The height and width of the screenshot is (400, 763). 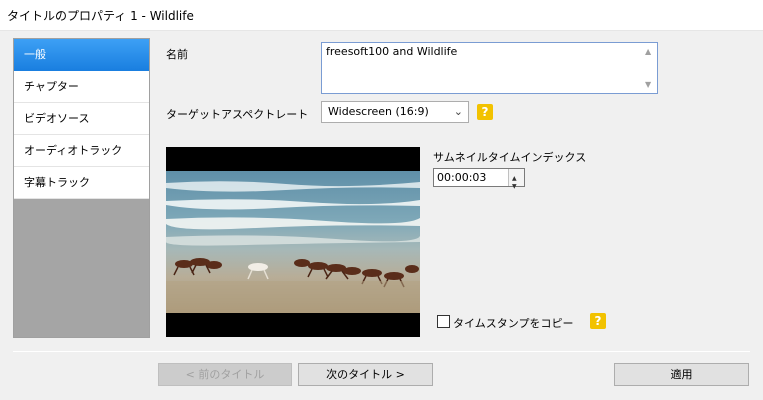 What do you see at coordinates (381, 351) in the screenshot?
I see `separator` at bounding box center [381, 351].